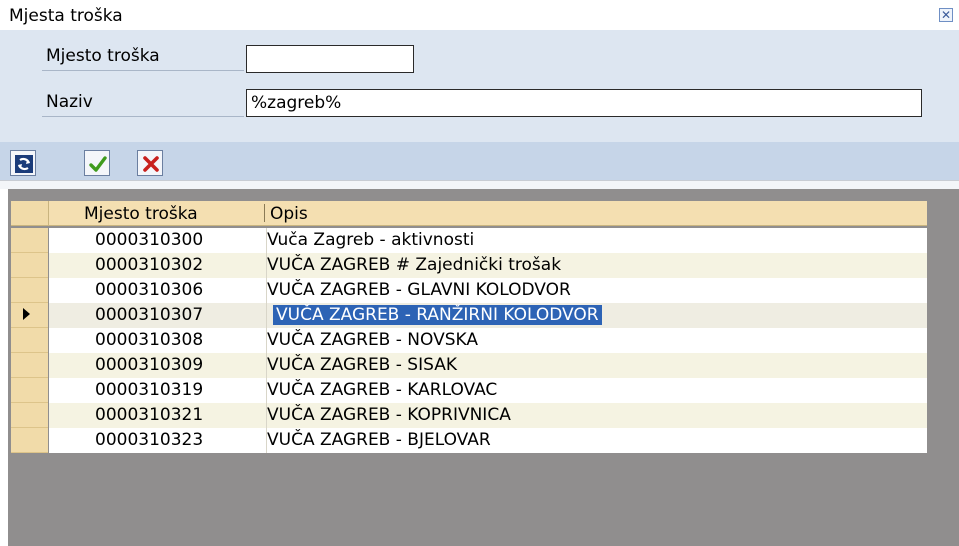 Image resolution: width=959 pixels, height=546 pixels. I want to click on close-icon: ✕, so click(946, 15).